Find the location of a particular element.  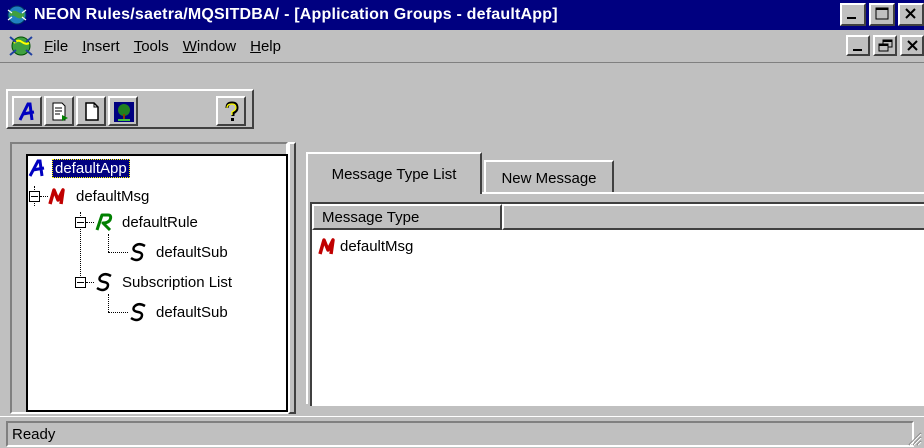

tab-label: Message Type List is located at coordinates (394, 174).